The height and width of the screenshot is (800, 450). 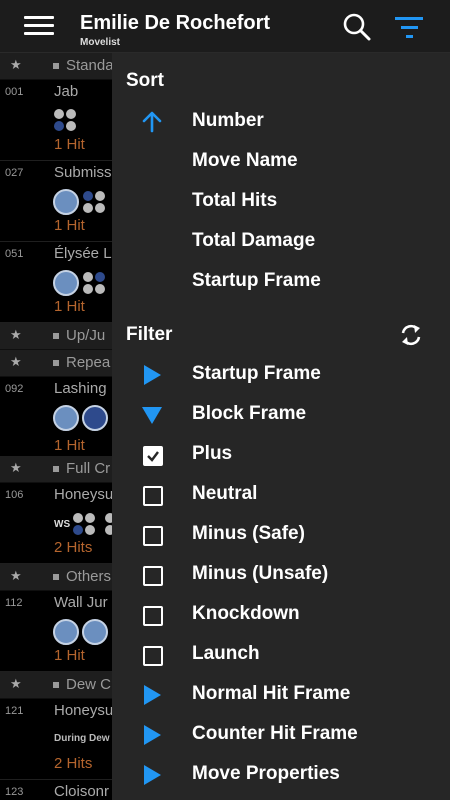 I want to click on sort-filter-icon, so click(x=410, y=27).